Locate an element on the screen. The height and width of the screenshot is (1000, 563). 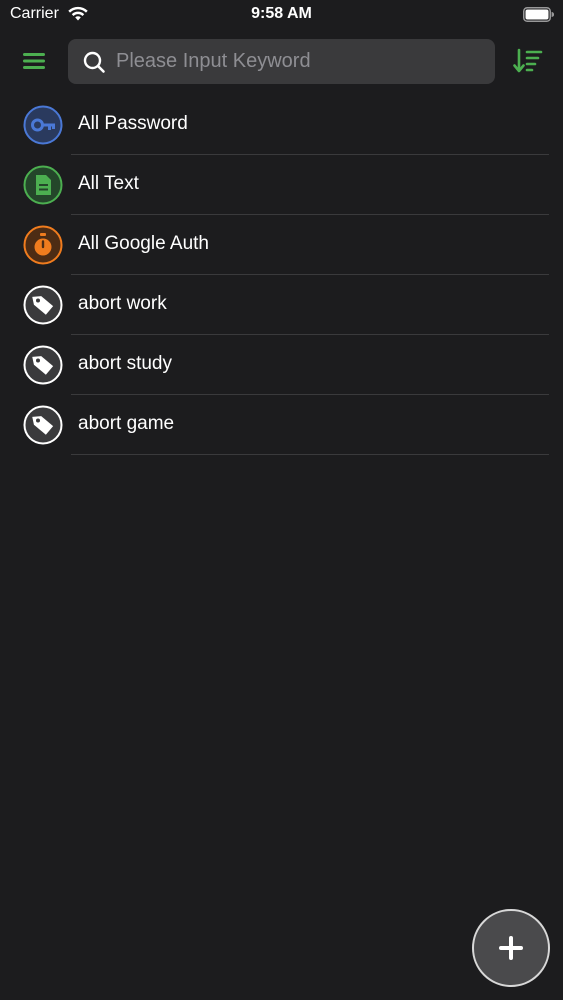
list-item-all-text: All Text is located at coordinates (281, 185).